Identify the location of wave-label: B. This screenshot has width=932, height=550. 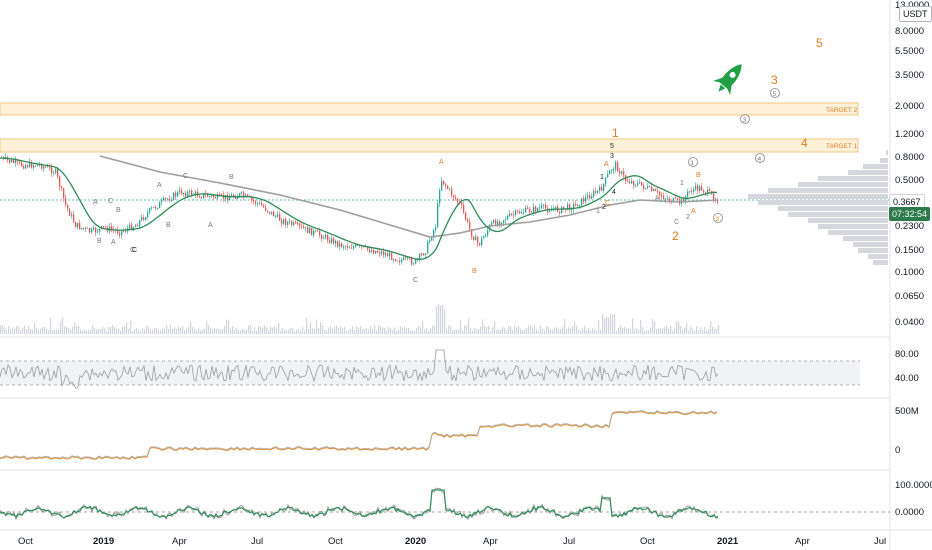
(474, 271).